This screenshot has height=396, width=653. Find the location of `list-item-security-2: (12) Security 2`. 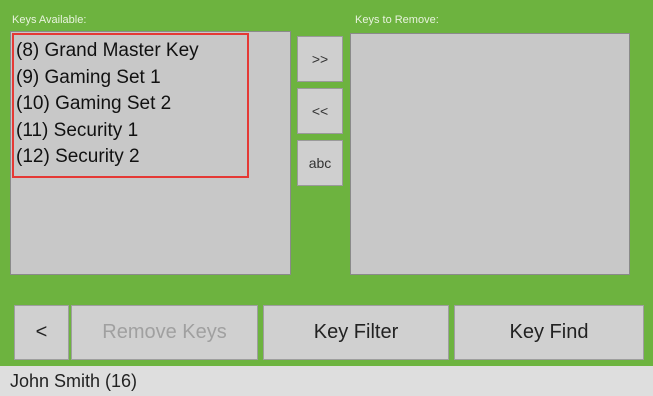

list-item-security-2: (12) Security 2 is located at coordinates (131, 157).